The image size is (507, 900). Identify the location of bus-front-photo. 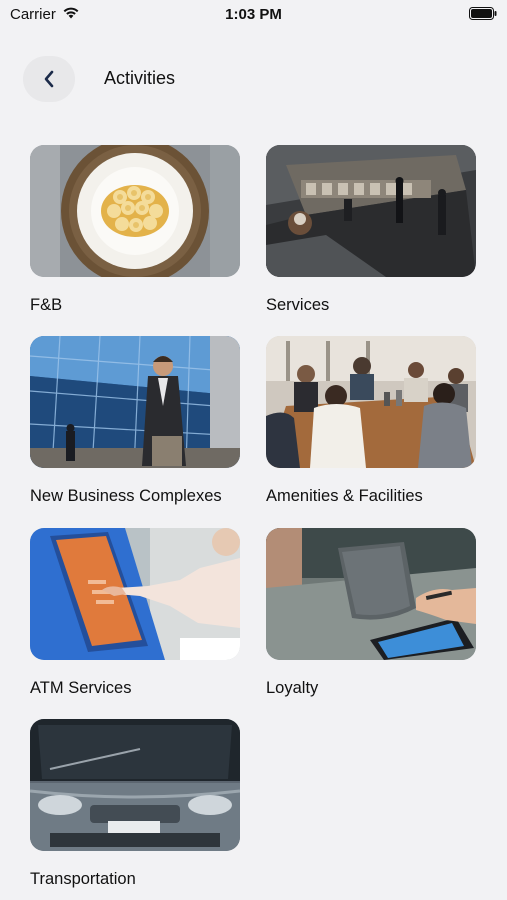
(135, 785).